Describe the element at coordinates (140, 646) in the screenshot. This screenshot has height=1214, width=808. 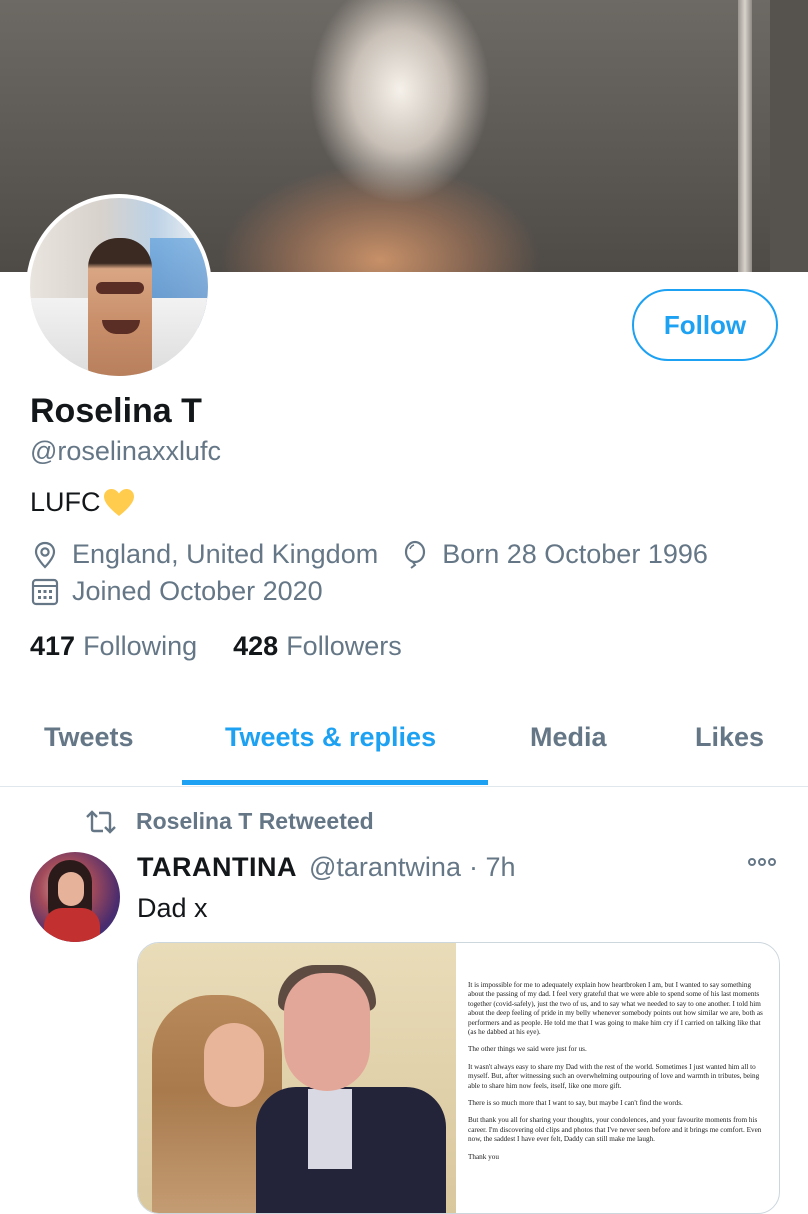
I see `following-label: Following` at that location.